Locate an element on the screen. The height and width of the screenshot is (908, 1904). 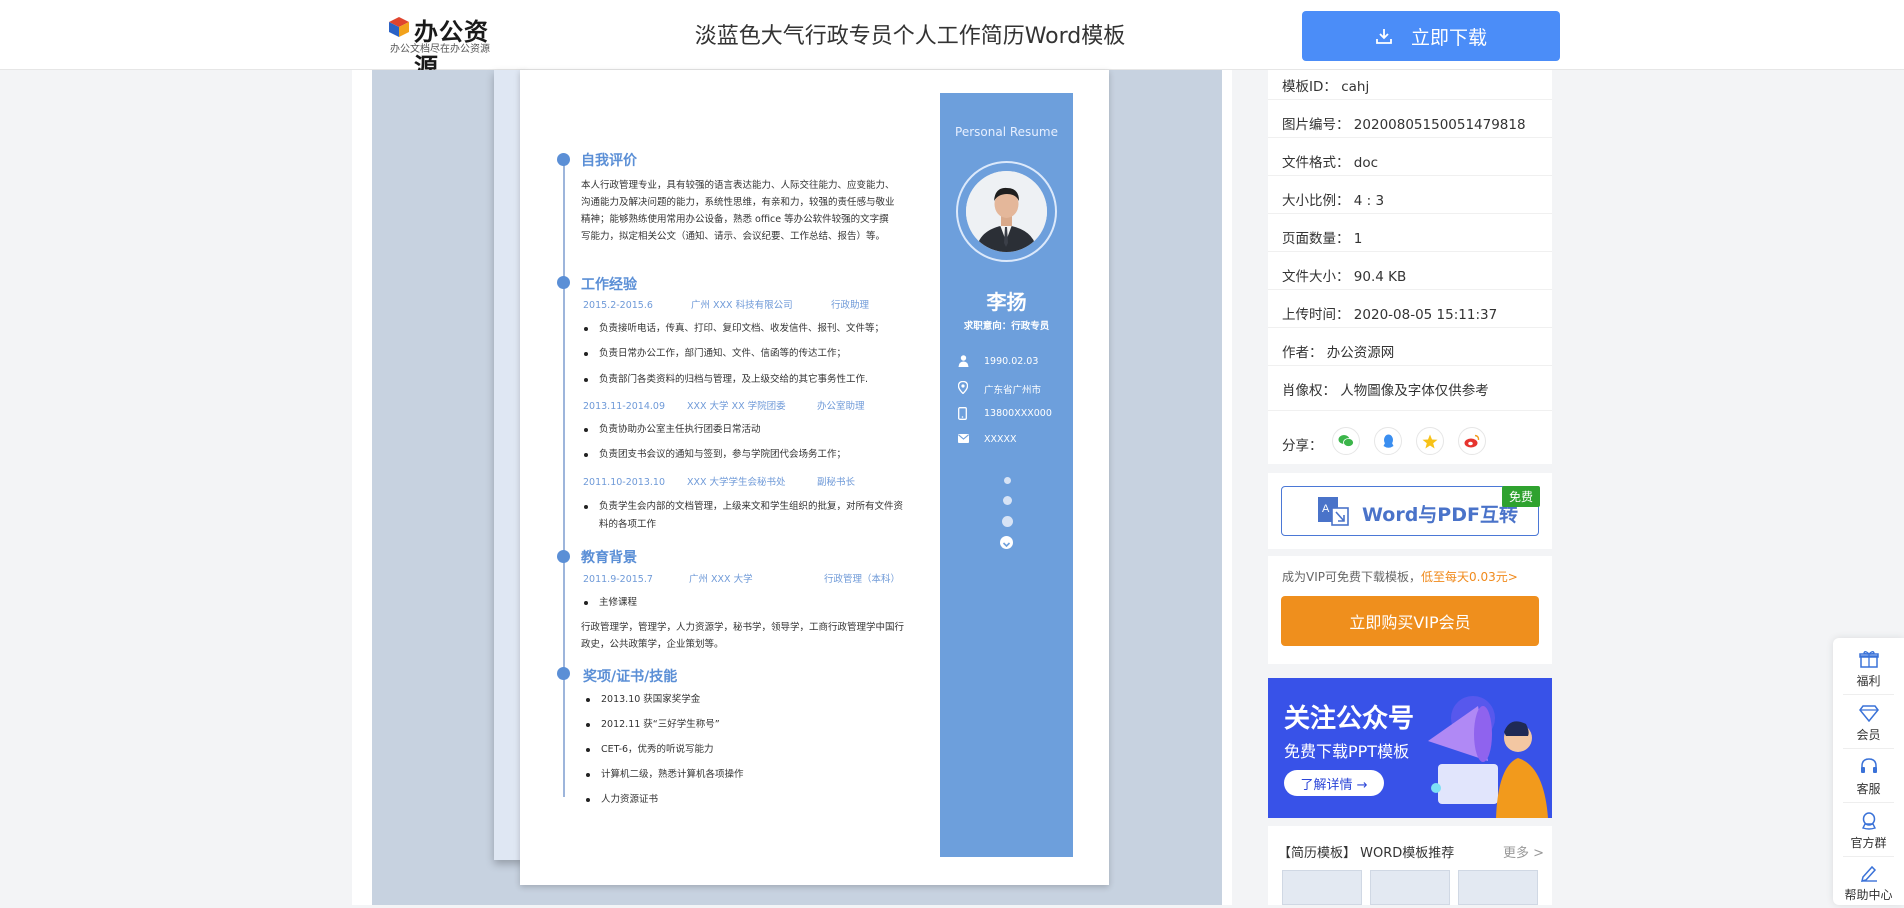
banner-more-button: 了解详情 → is located at coordinates (1334, 783).